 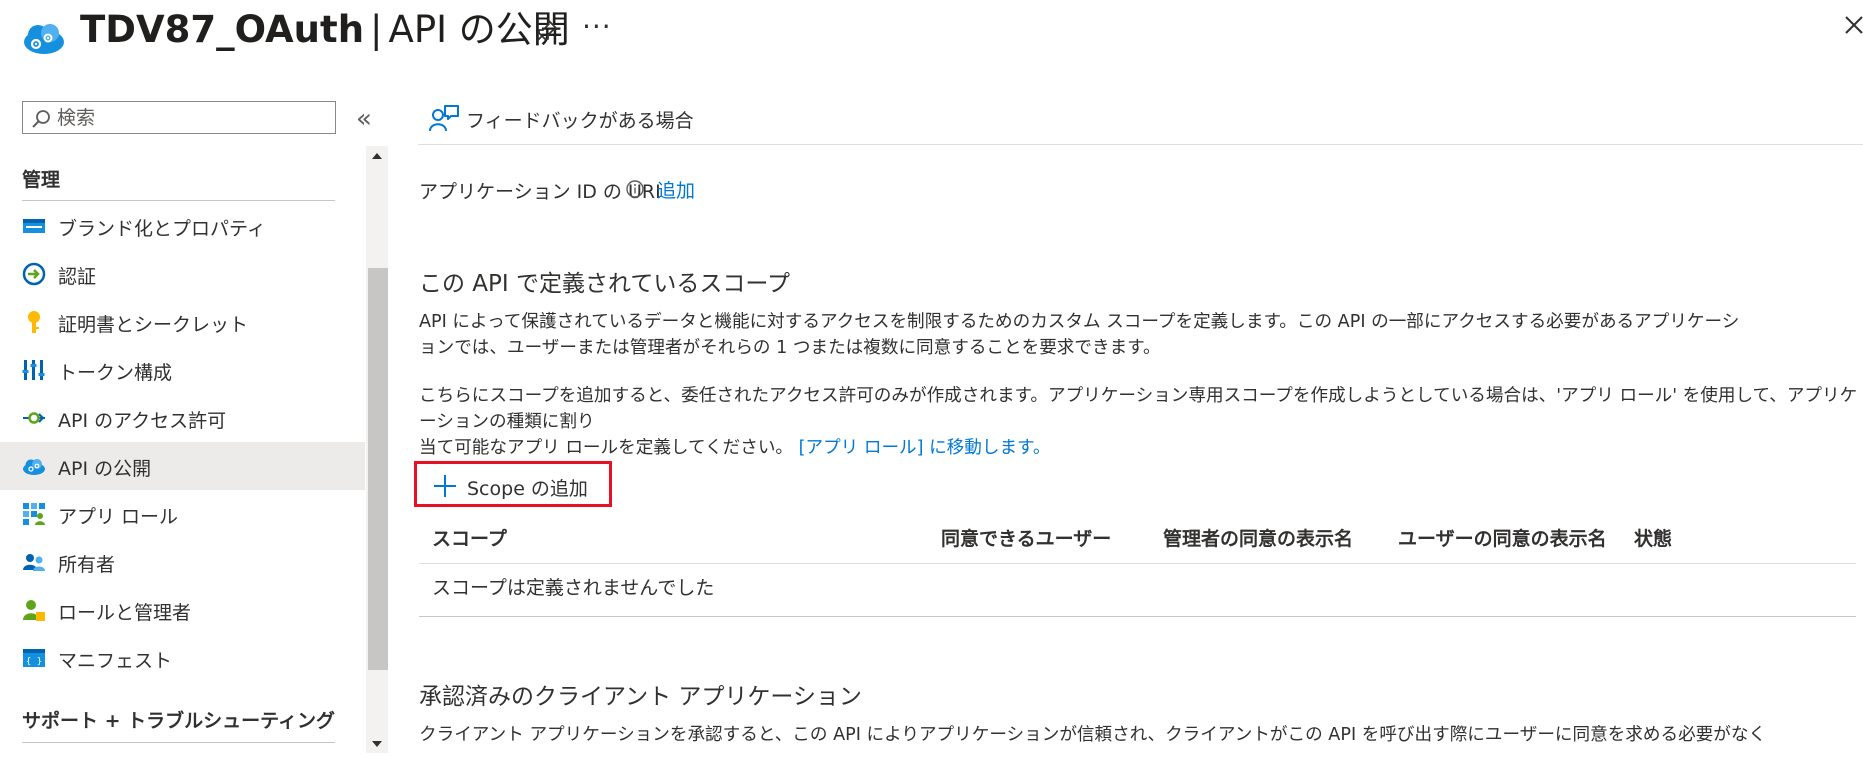 I want to click on add-scope-label: Scope の追加, so click(x=527, y=489).